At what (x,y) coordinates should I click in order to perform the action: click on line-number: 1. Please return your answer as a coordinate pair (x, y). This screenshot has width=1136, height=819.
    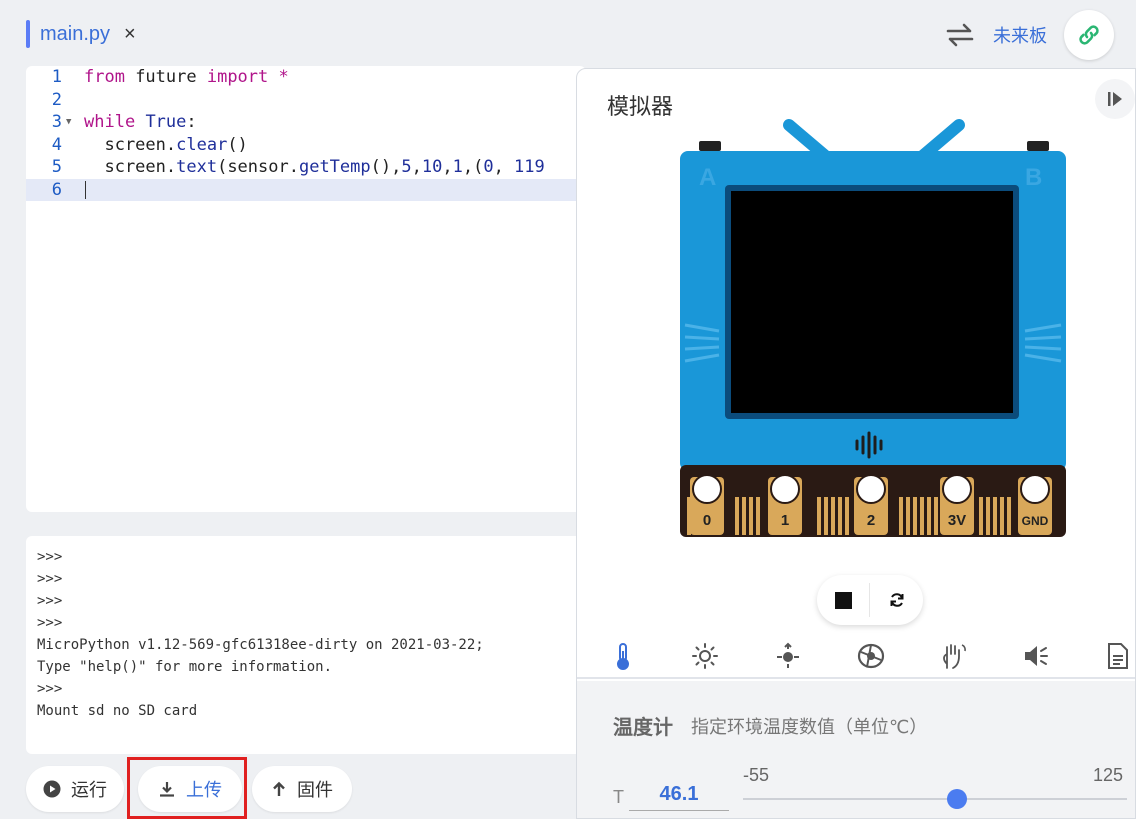
    Looking at the image, I should click on (56, 77).